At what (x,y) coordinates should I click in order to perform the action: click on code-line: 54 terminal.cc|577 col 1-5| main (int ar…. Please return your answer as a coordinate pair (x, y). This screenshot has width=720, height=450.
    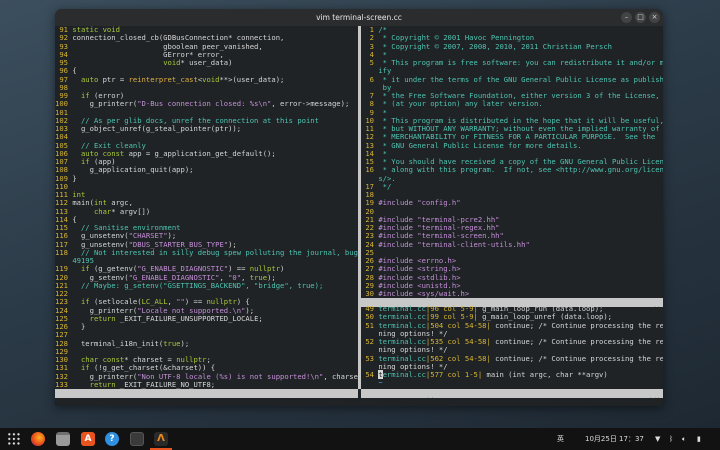
    Looking at the image, I should click on (512, 374).